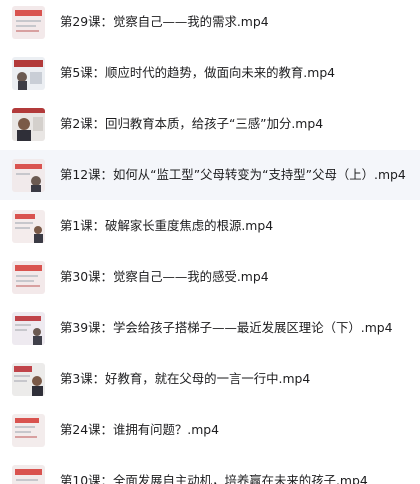 The image size is (420, 484). I want to click on file-row: 第5课：顺应时代的趋势，做面向未来的教育.mp4, so click(210, 73).